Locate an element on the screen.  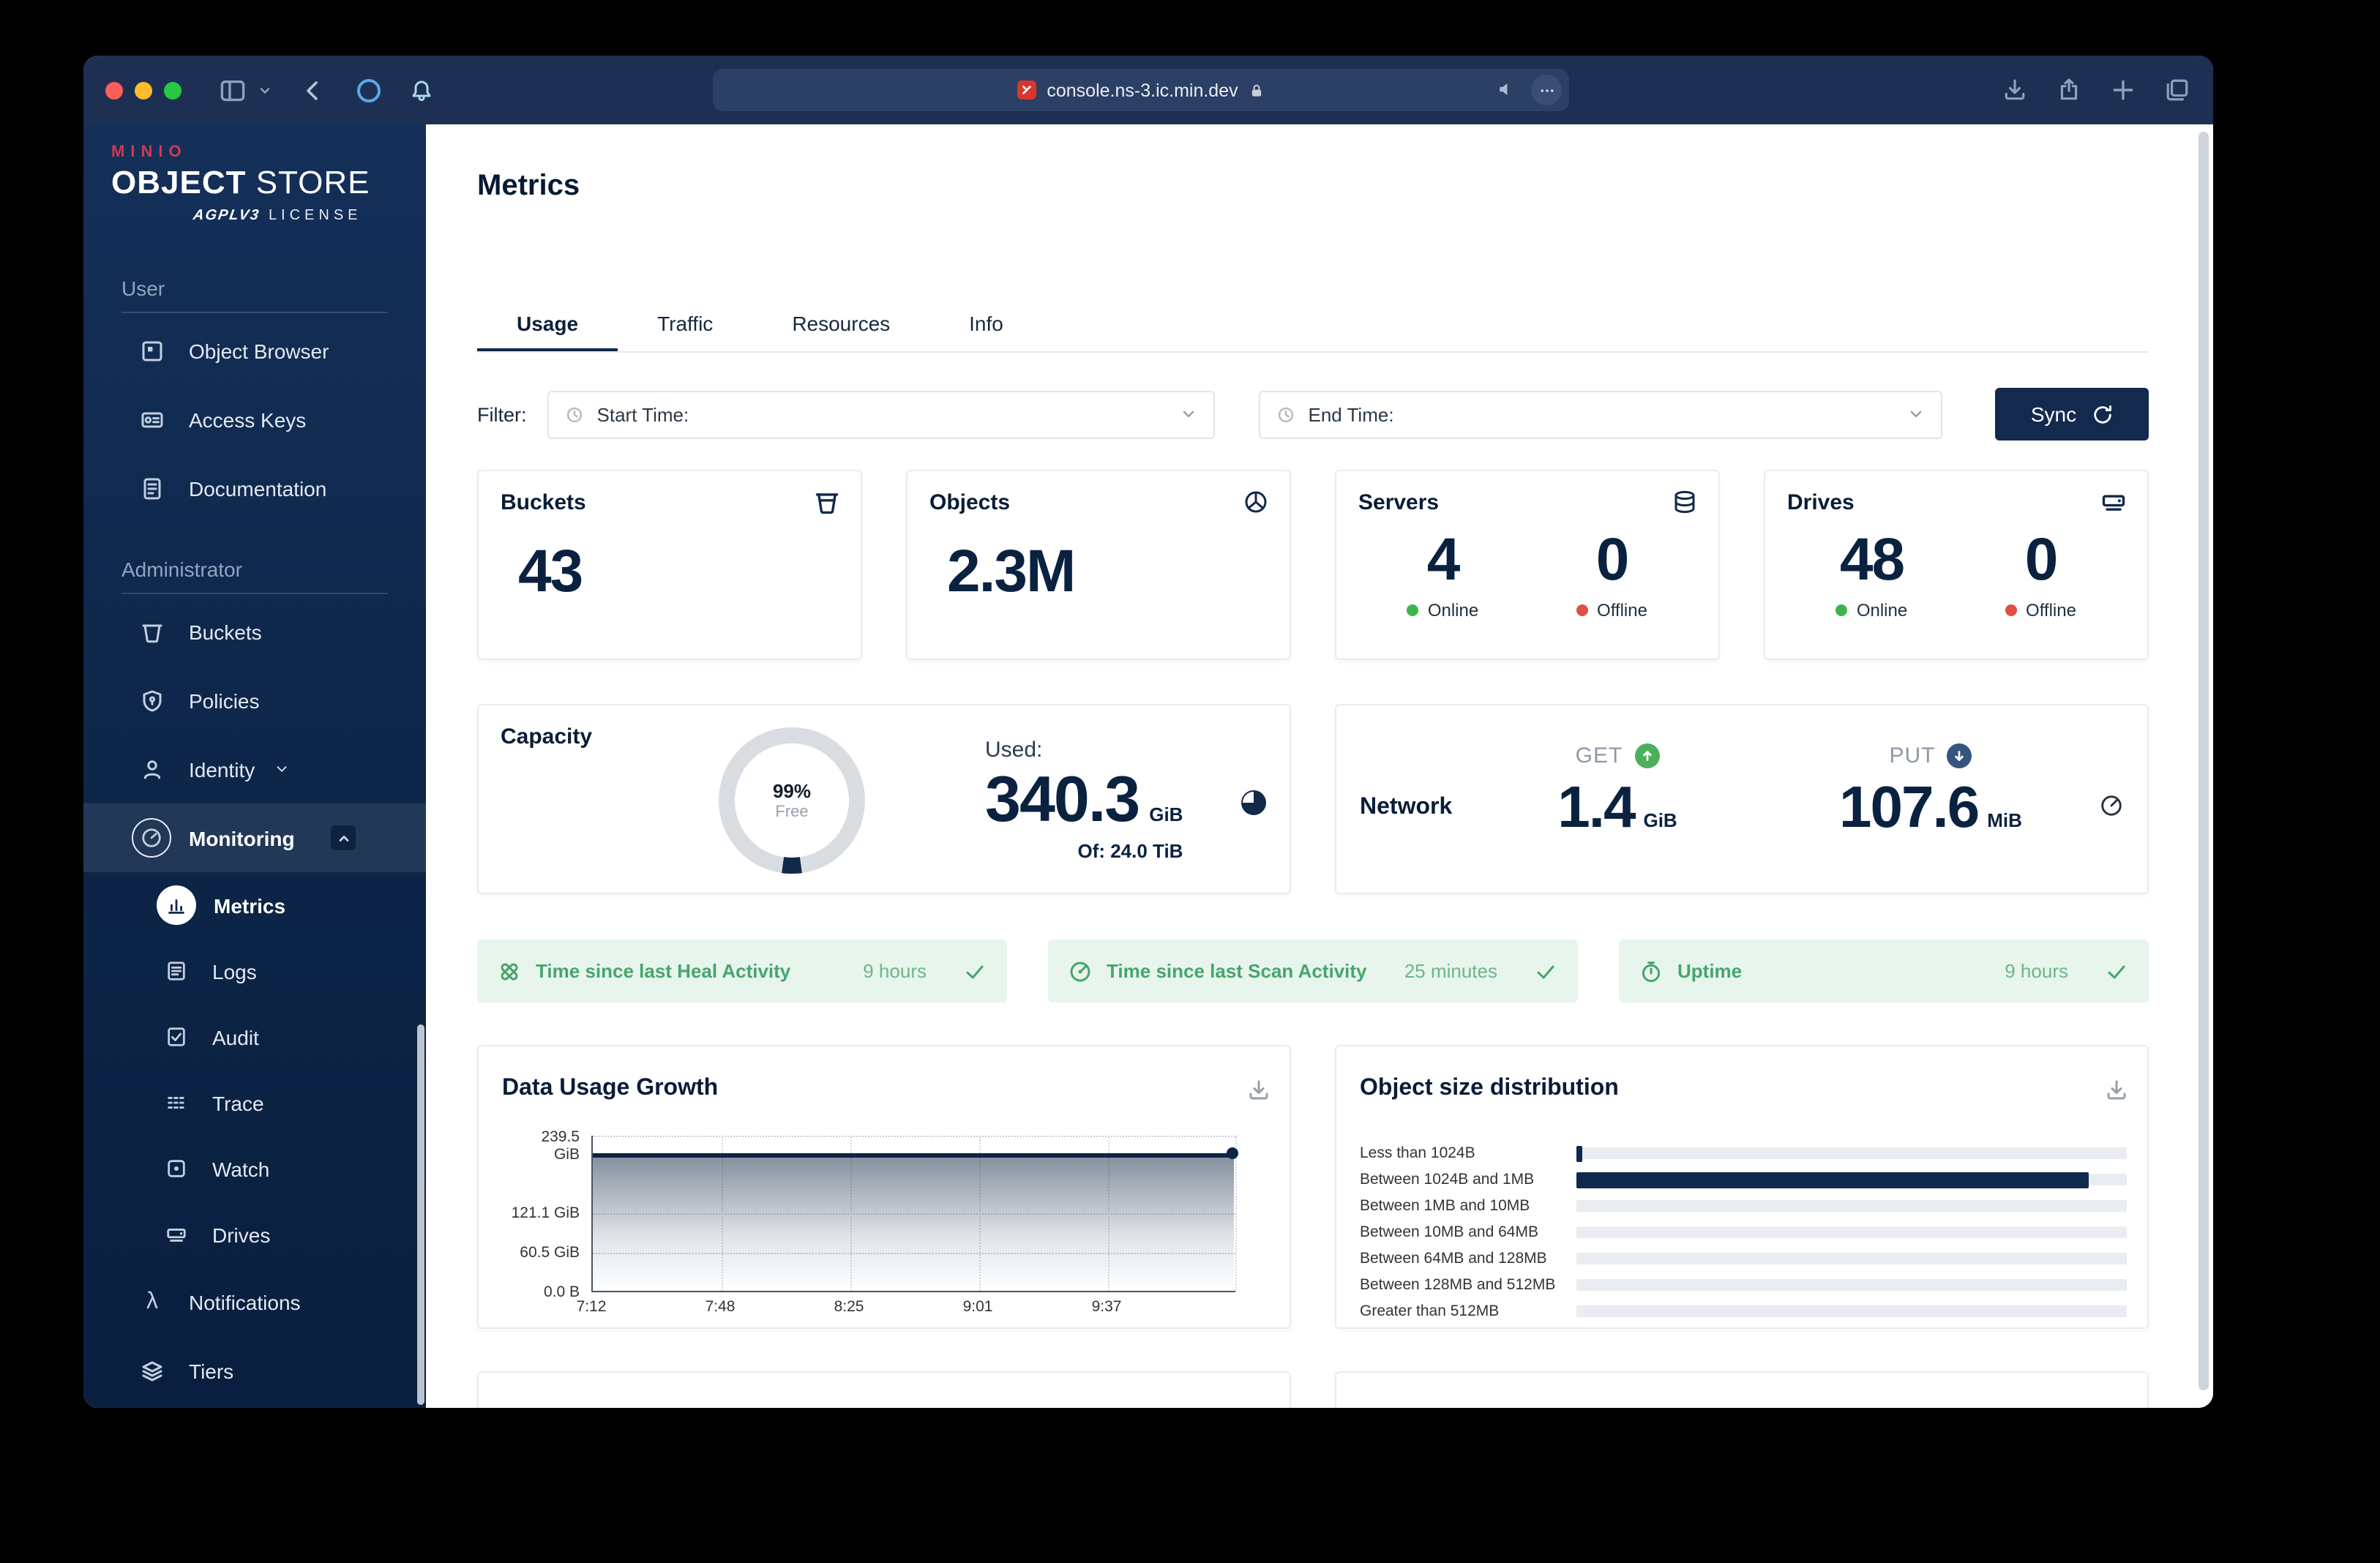
sidebar-item-label: Notifications is located at coordinates (245, 1301).